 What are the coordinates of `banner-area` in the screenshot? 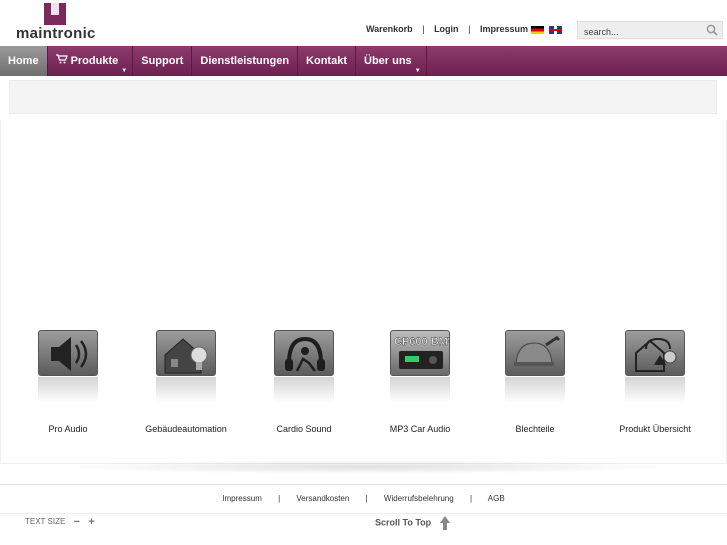 It's located at (363, 97).